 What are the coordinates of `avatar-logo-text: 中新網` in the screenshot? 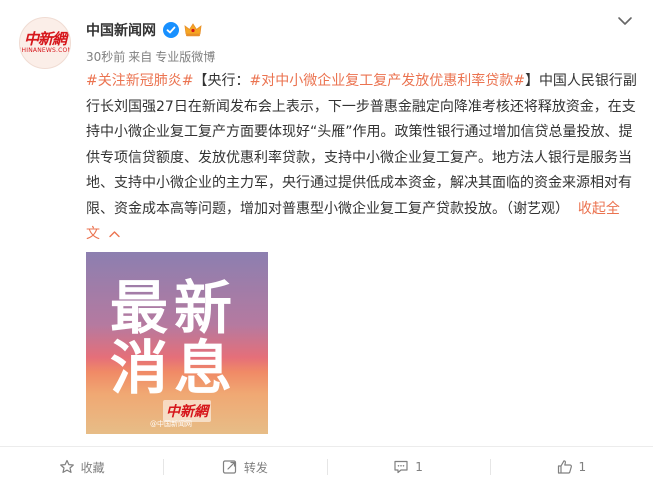 It's located at (45, 39).